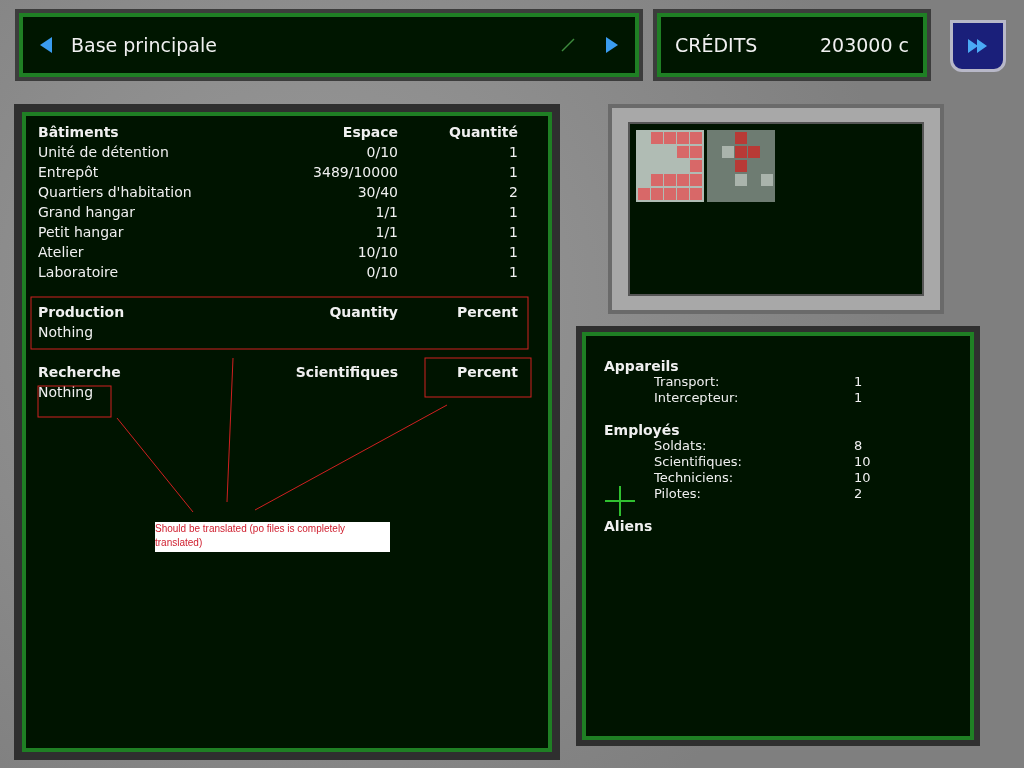 This screenshot has width=1024, height=768. I want to click on summary-label: Techniciens:, so click(694, 478).